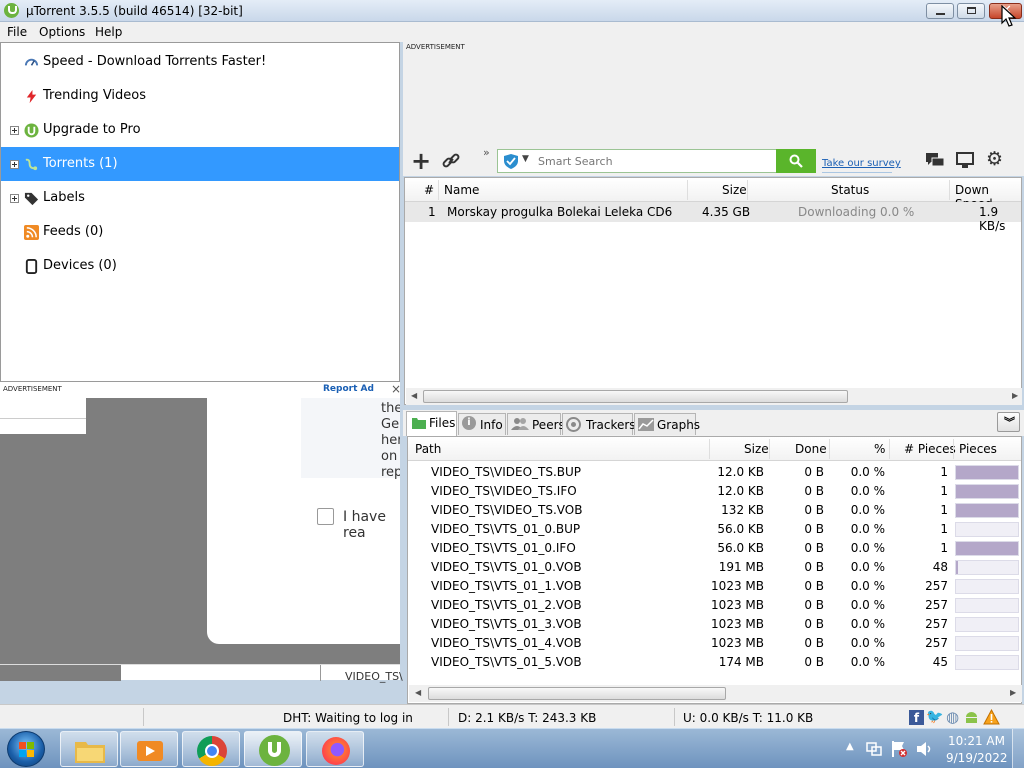 This screenshot has width=1024, height=768. What do you see at coordinates (714, 624) in the screenshot?
I see `table-row: VIDEO_TS\VTS_01_3.VOB 1023 MB 0 B 0.0 % 257` at bounding box center [714, 624].